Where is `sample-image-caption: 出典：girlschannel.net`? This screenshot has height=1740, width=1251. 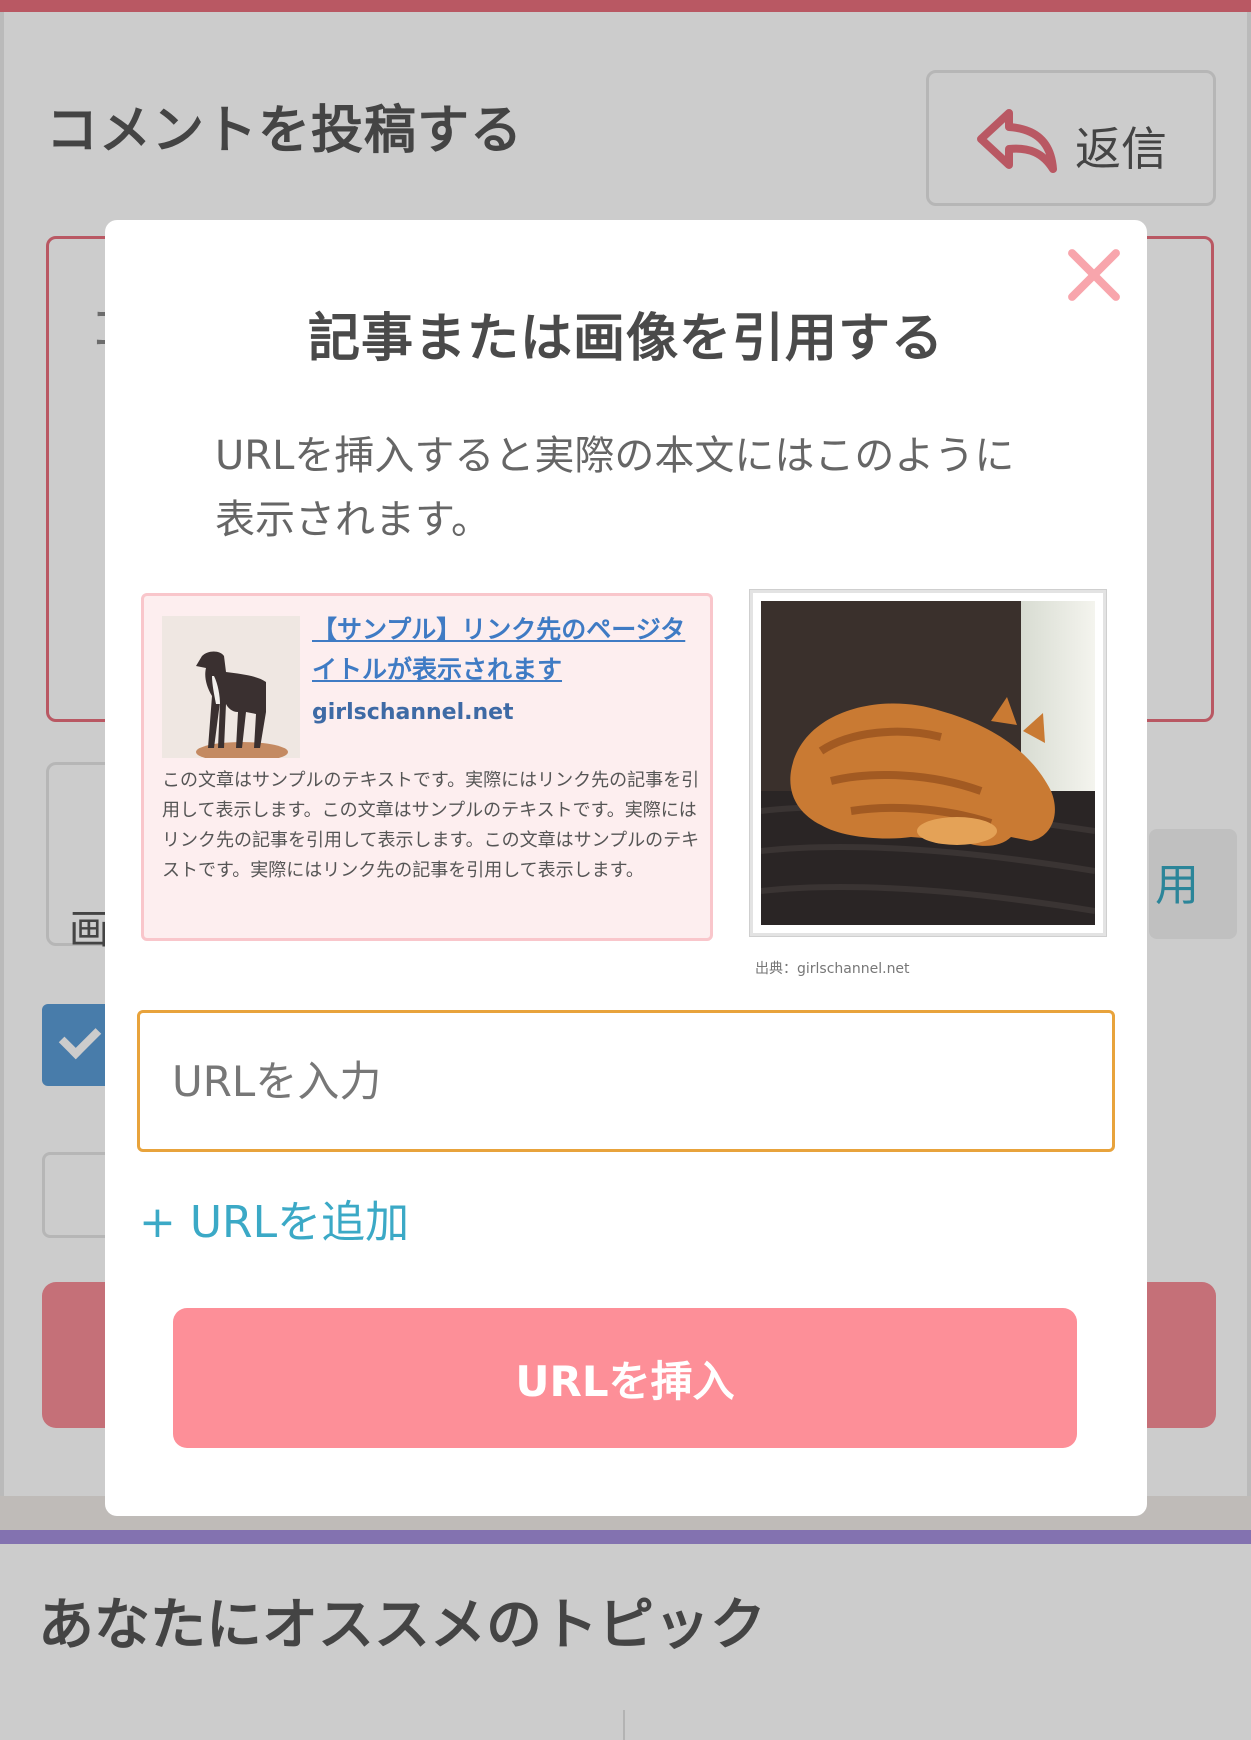 sample-image-caption: 出典：girlschannel.net is located at coordinates (832, 969).